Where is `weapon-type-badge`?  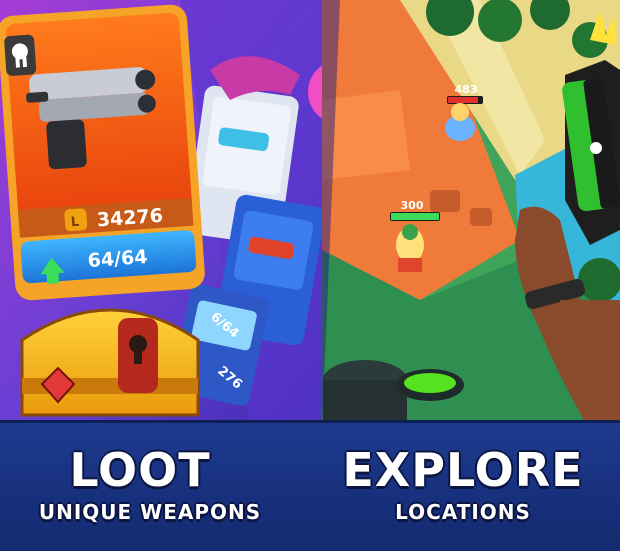 weapon-type-badge is located at coordinates (20, 55).